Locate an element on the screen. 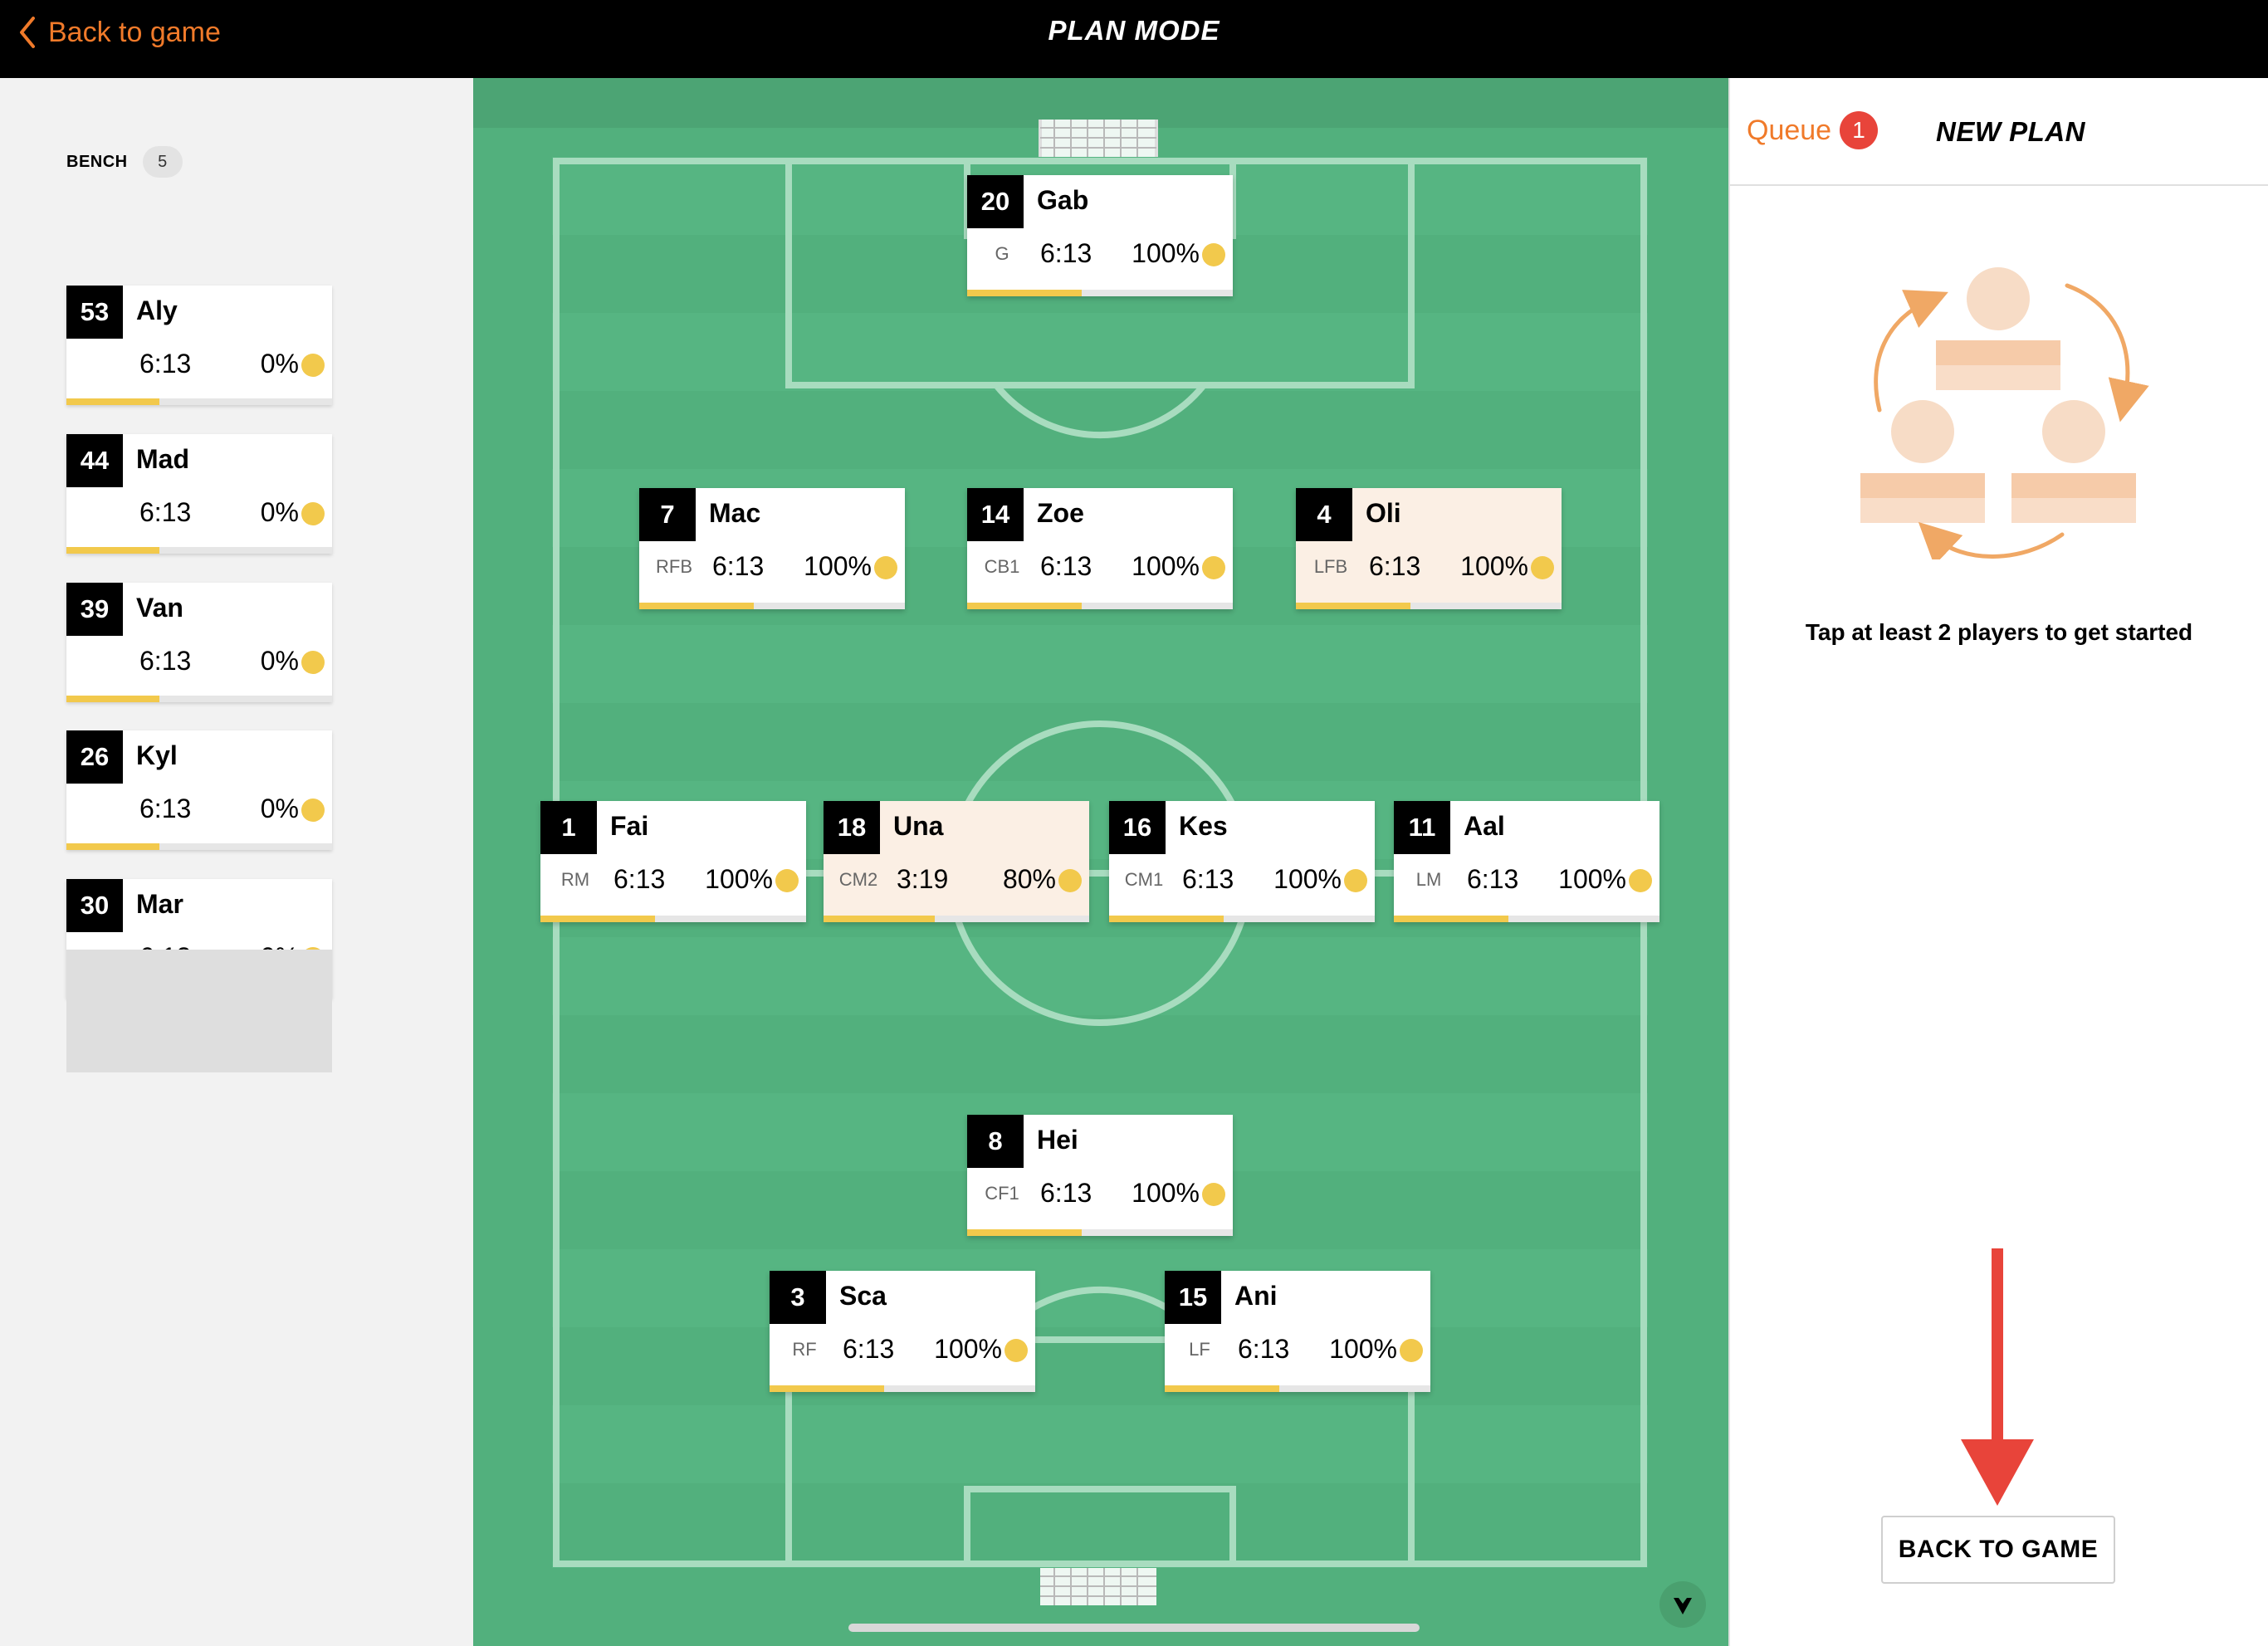 This screenshot has width=2268, height=1646. player-name: Hei is located at coordinates (1057, 1140).